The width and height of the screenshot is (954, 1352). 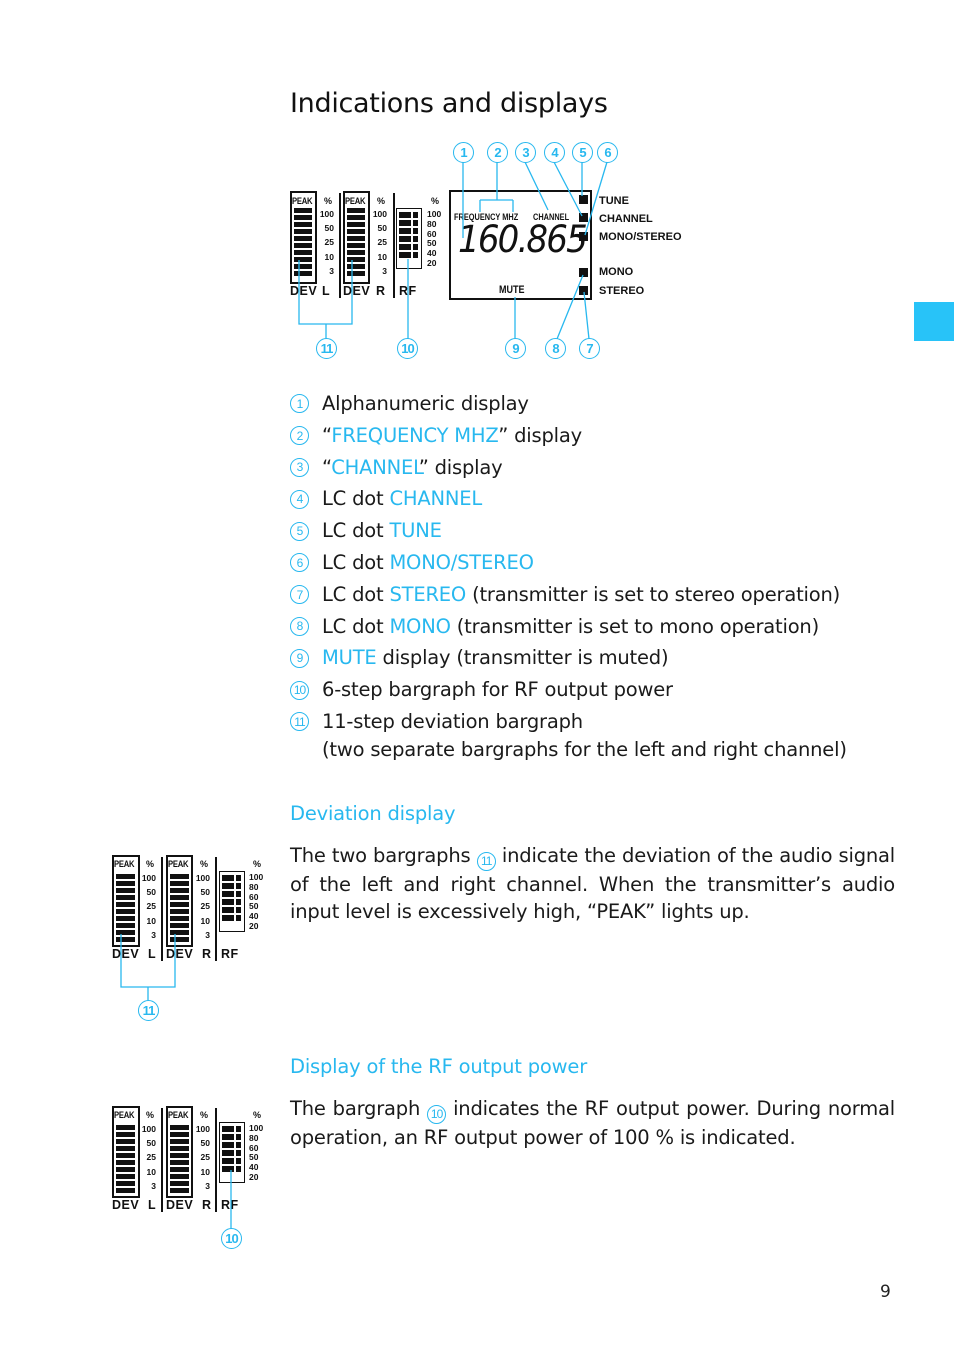 What do you see at coordinates (568, 436) in the screenshot?
I see `legend-item: 2 “FREQUENCY MHZ” display` at bounding box center [568, 436].